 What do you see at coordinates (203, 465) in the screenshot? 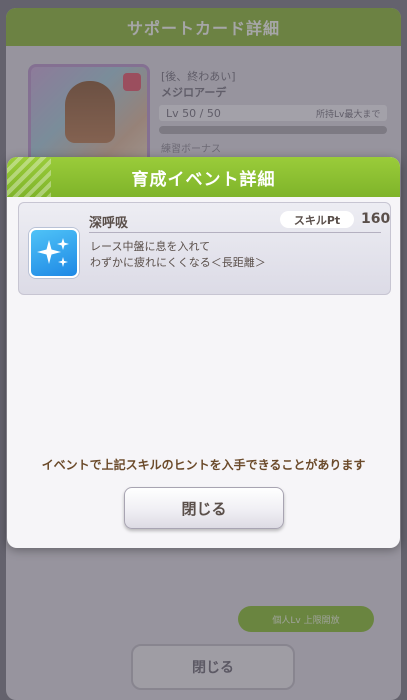
I see `hint-note: イベントで上記スキルのヒントを入手できることがあります` at bounding box center [203, 465].